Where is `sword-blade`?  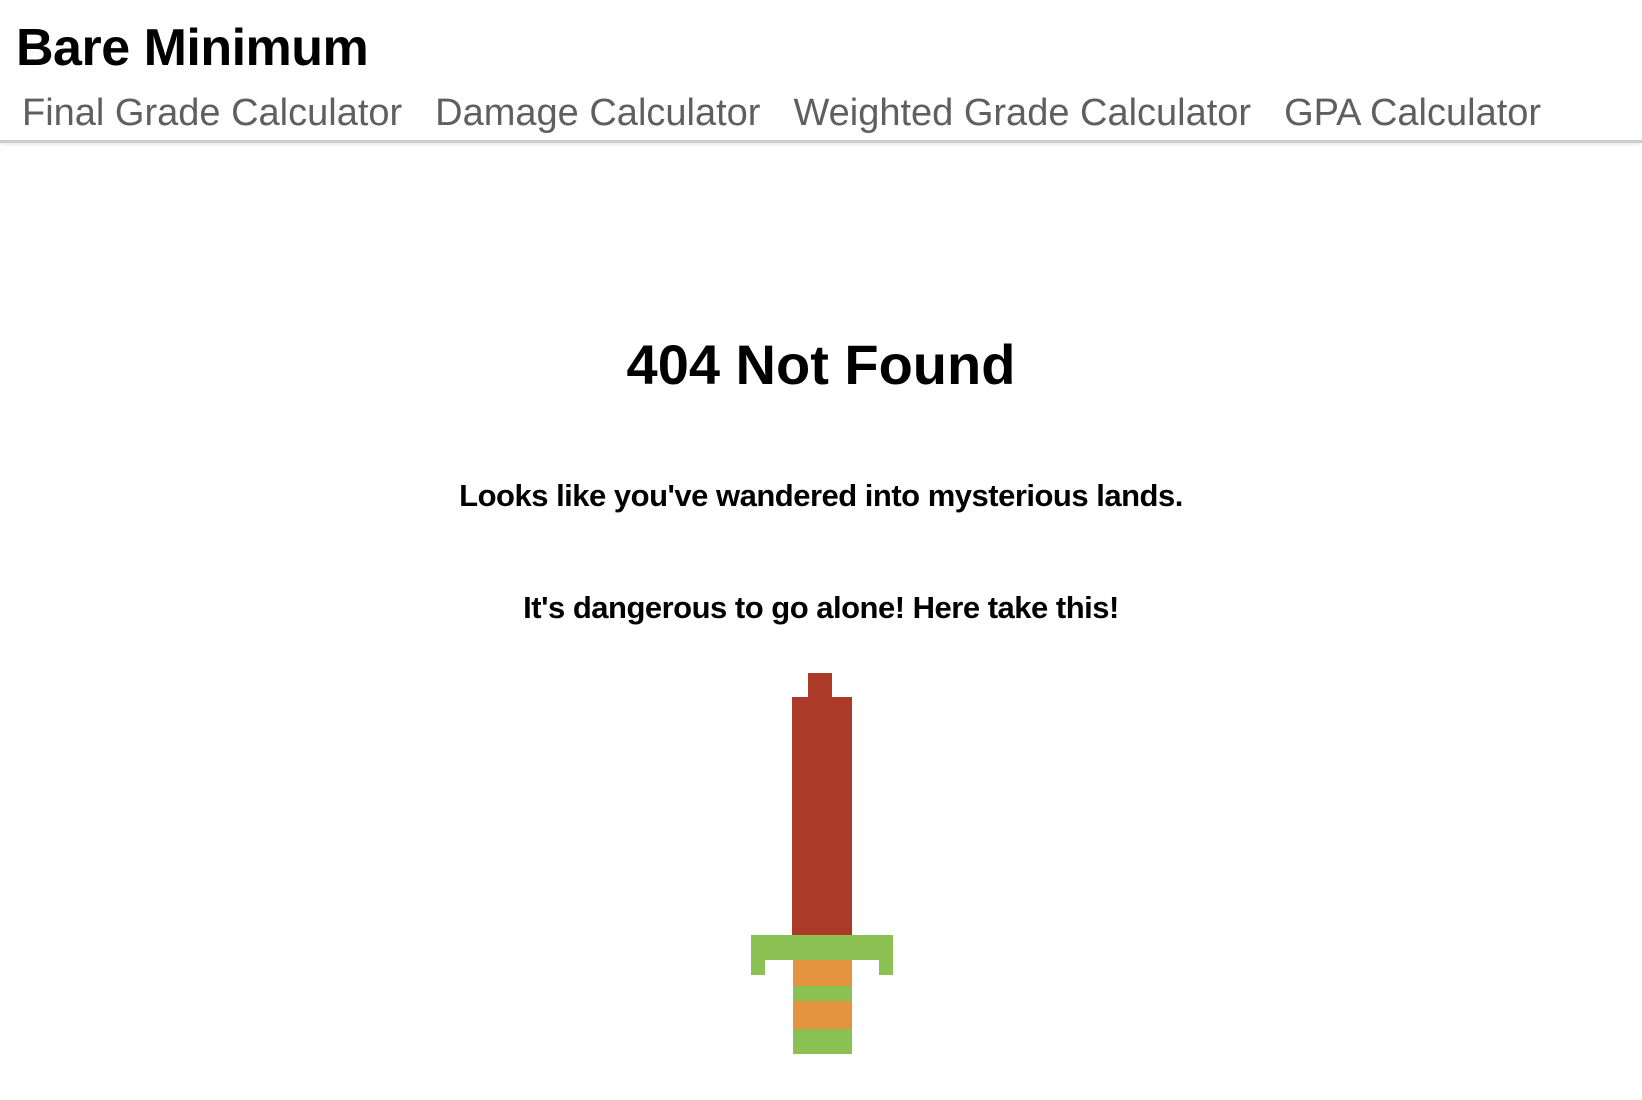 sword-blade is located at coordinates (822, 817).